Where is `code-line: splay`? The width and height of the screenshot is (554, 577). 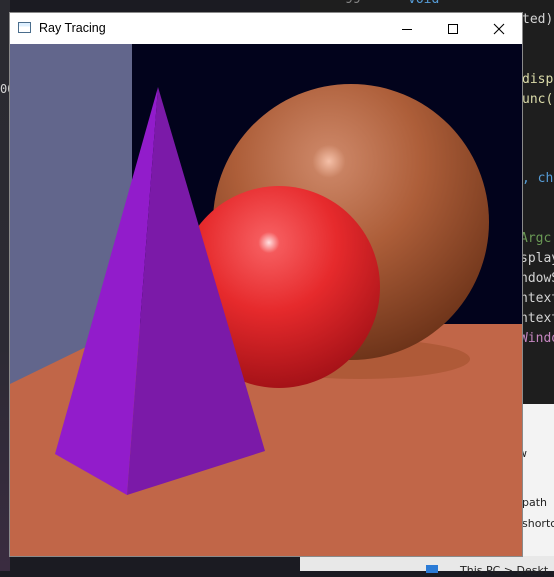
code-line: splay is located at coordinates (537, 258).